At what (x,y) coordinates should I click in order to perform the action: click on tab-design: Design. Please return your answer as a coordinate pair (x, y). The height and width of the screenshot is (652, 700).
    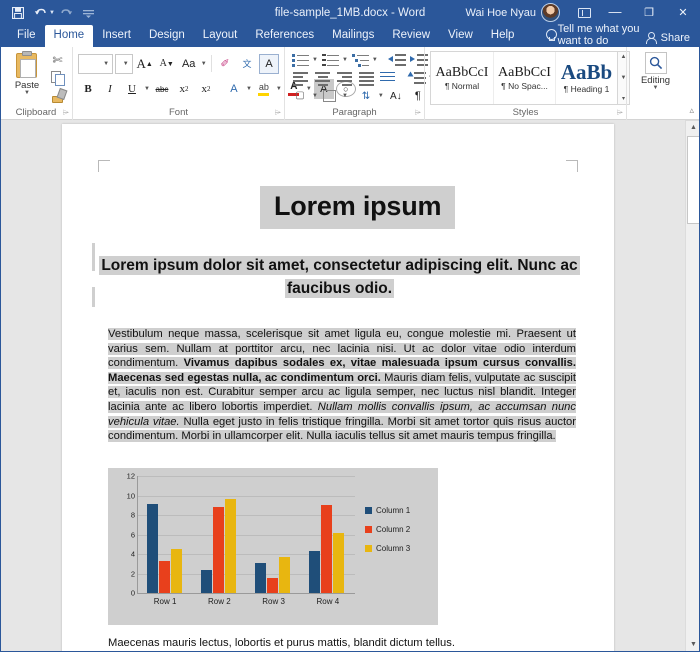
    Looking at the image, I should click on (167, 36).